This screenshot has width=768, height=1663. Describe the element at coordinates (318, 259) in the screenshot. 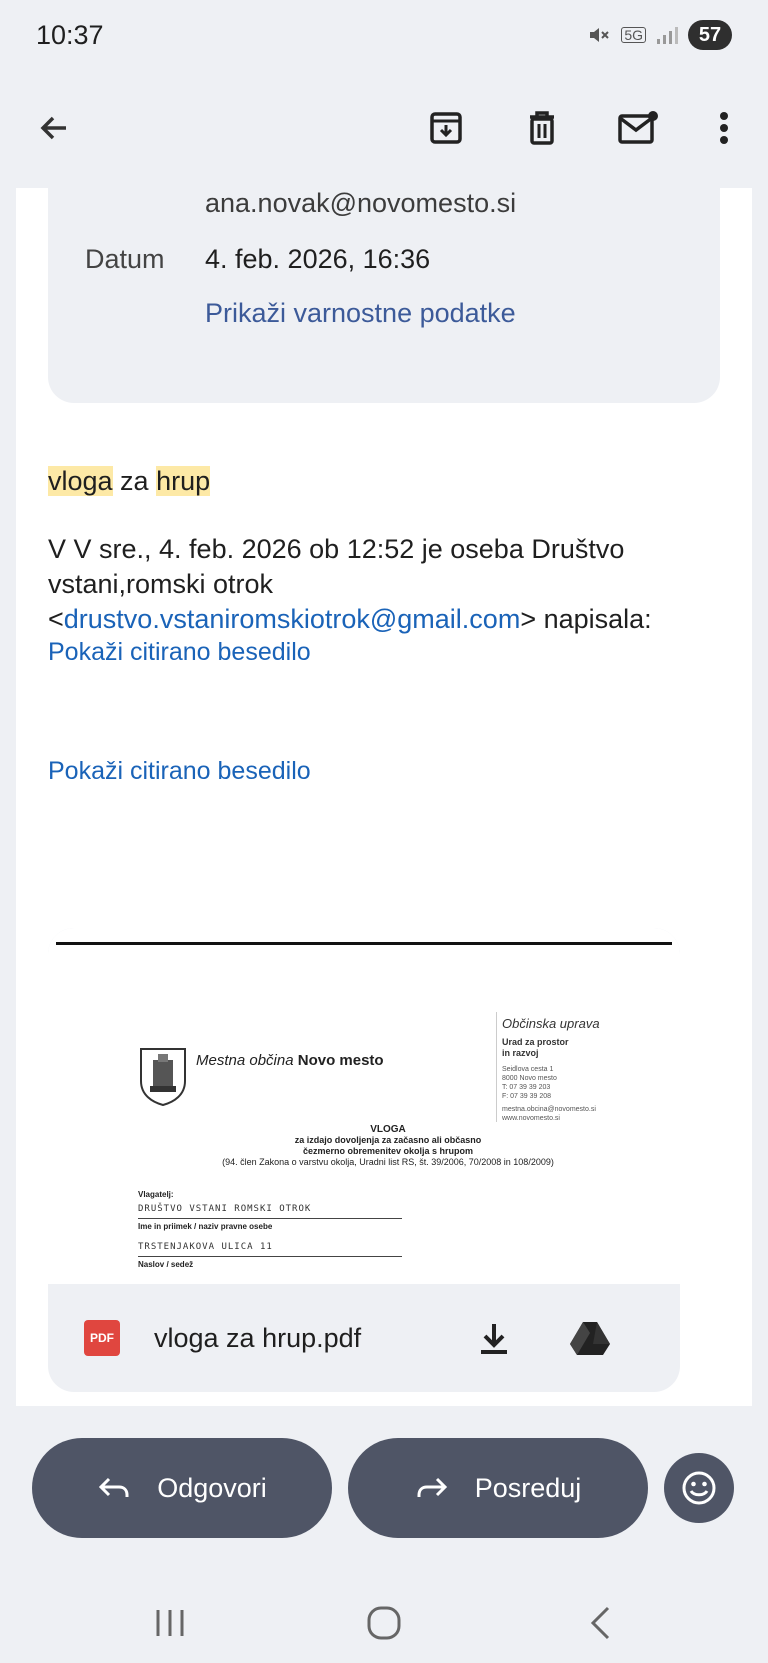

I see `date-value: 4. feb. 2026, 16:36` at that location.